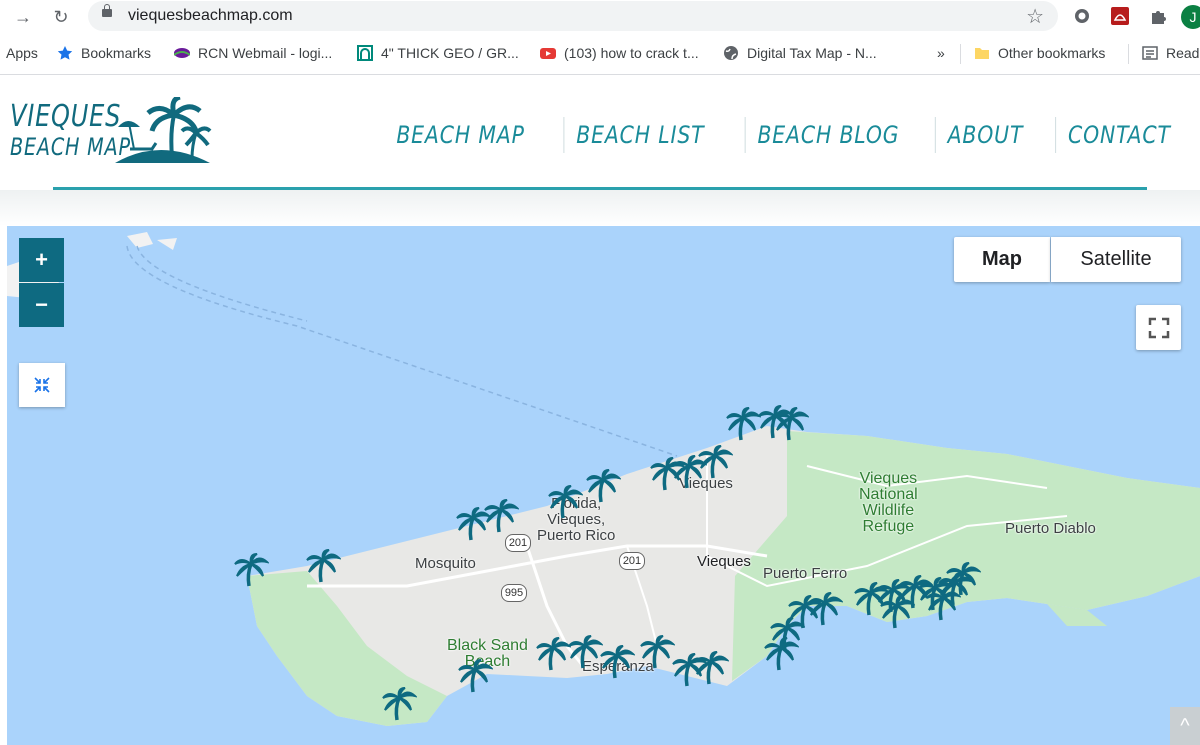  I want to click on reading-list: Read, so click(1170, 53).